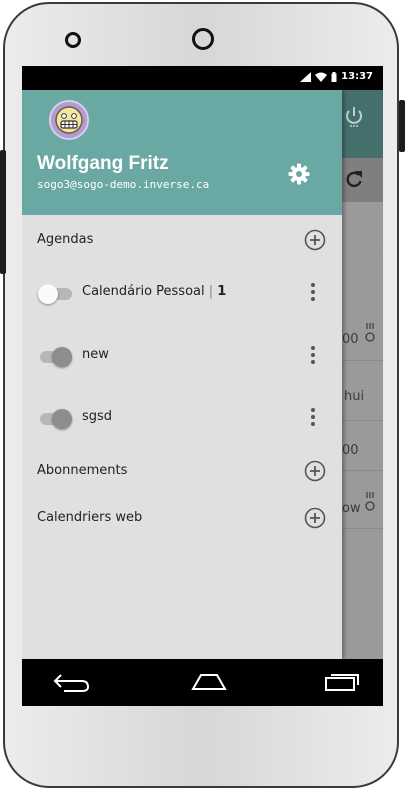  Describe the element at coordinates (154, 291) in the screenshot. I see `calendar-name: Calendário Pessoal | 1` at that location.